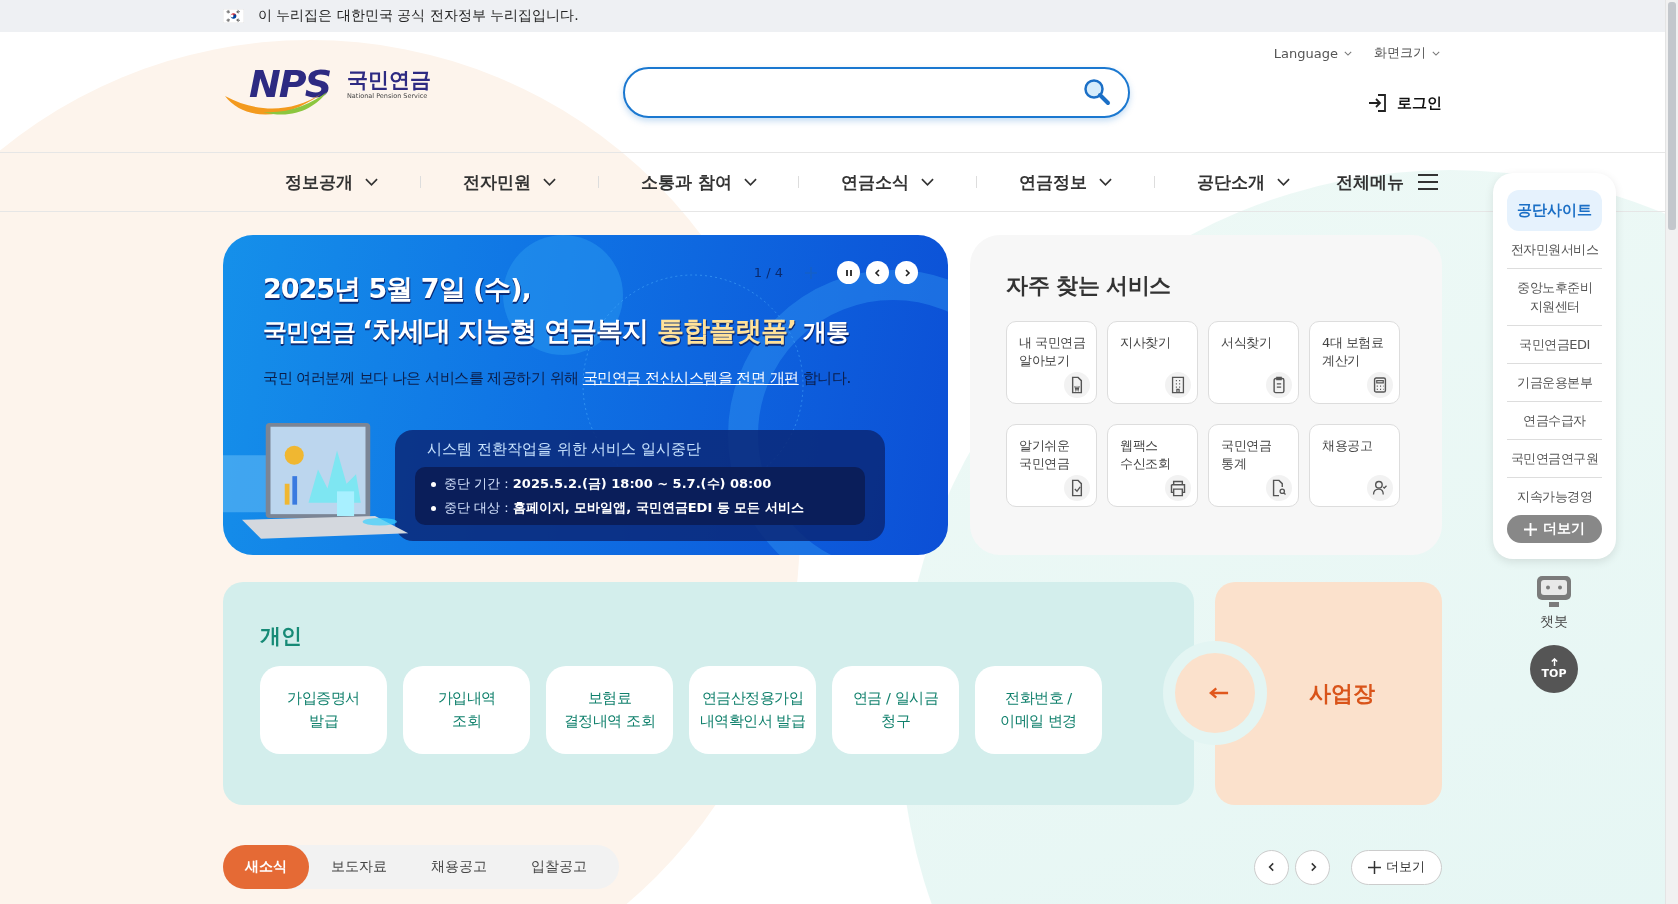  I want to click on service-tile: 알기쉬운 국민연금, so click(1051, 465).